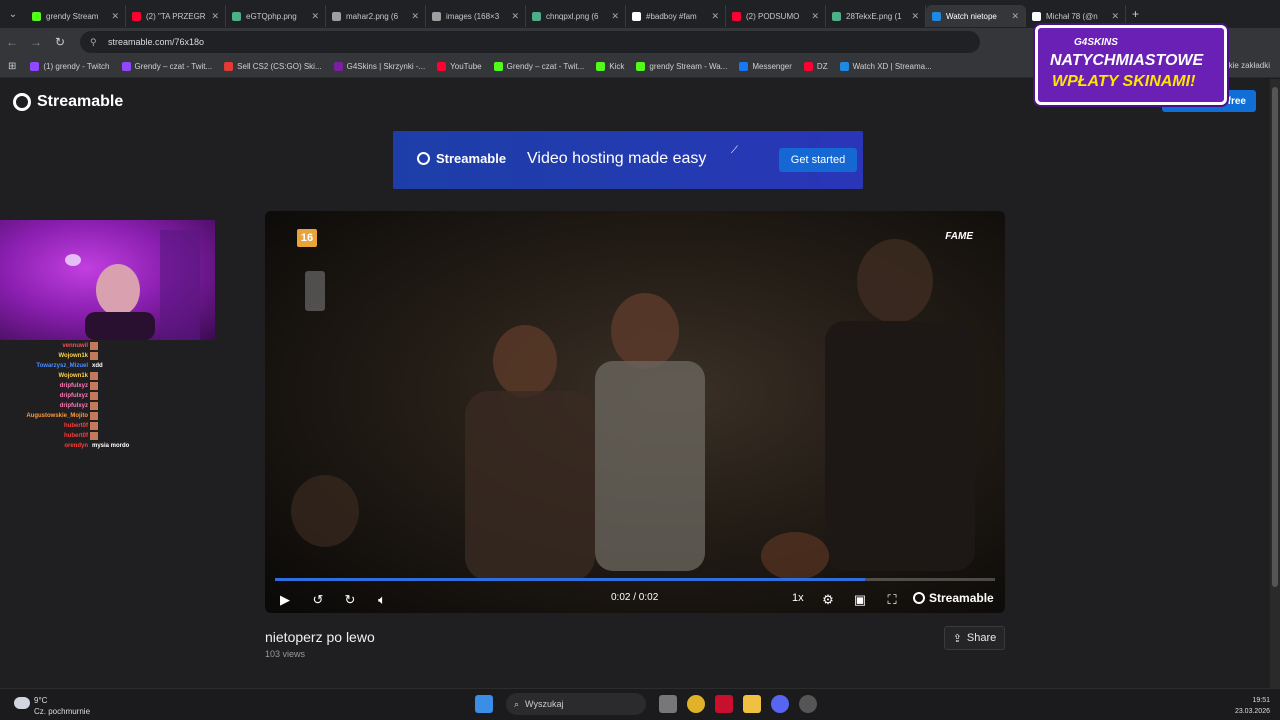  What do you see at coordinates (780, 704) in the screenshot?
I see `discord-icon` at bounding box center [780, 704].